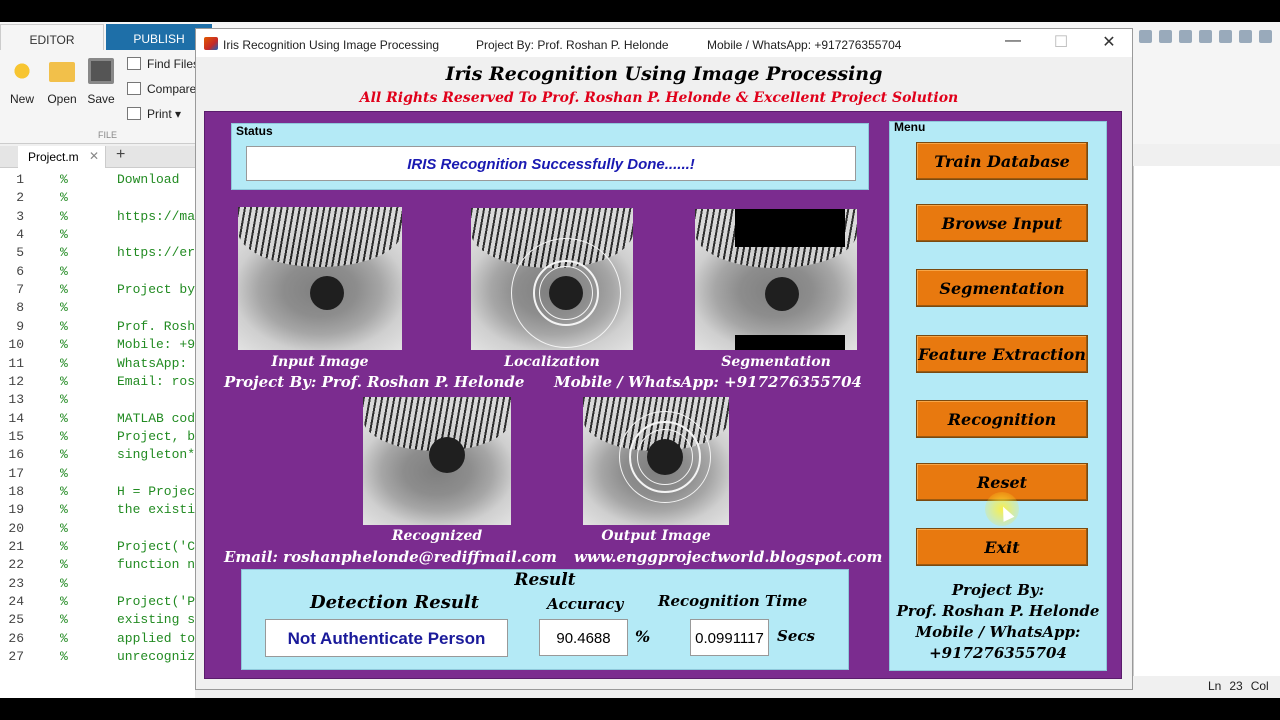 The width and height of the screenshot is (1280, 720). I want to click on close-tab-icon: ✕, so click(94, 156).